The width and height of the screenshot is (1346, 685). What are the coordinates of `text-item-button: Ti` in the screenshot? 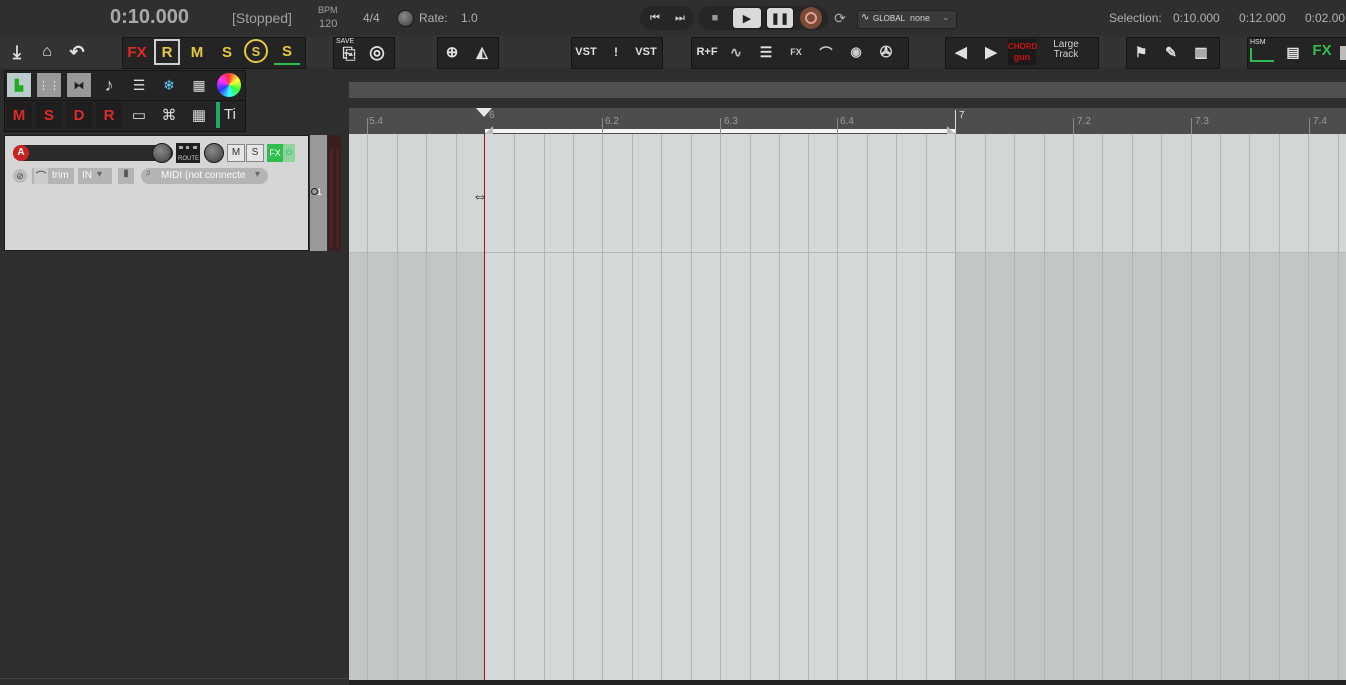 It's located at (229, 115).